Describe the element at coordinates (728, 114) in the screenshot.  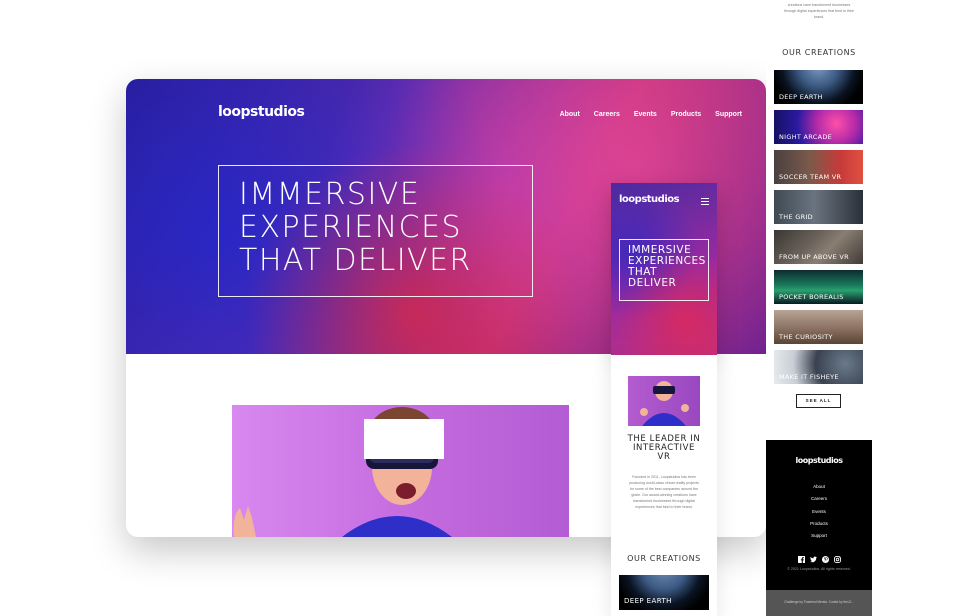
I see `nav-support: Support` at that location.